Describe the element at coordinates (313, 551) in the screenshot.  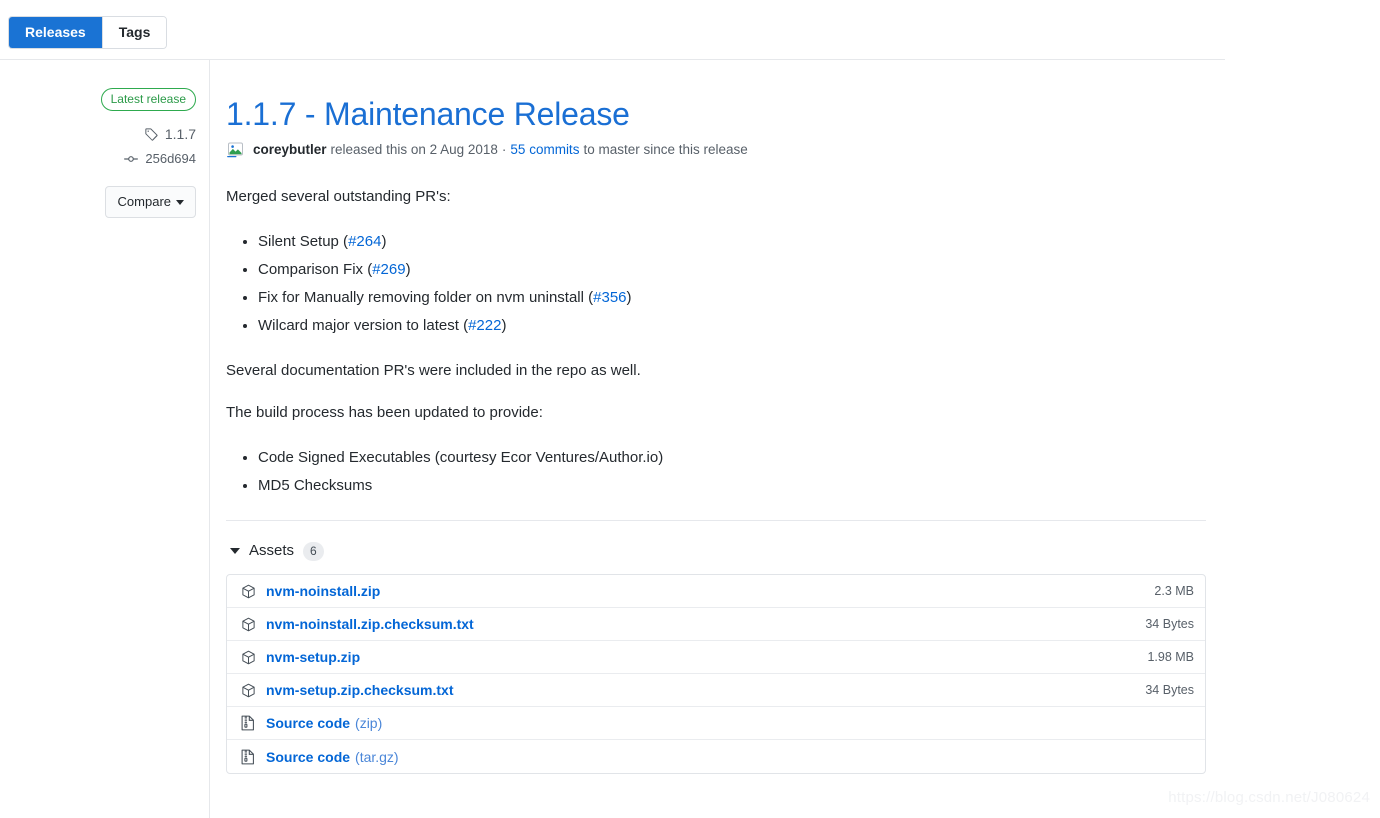
I see `assets-count-badge: 6` at that location.